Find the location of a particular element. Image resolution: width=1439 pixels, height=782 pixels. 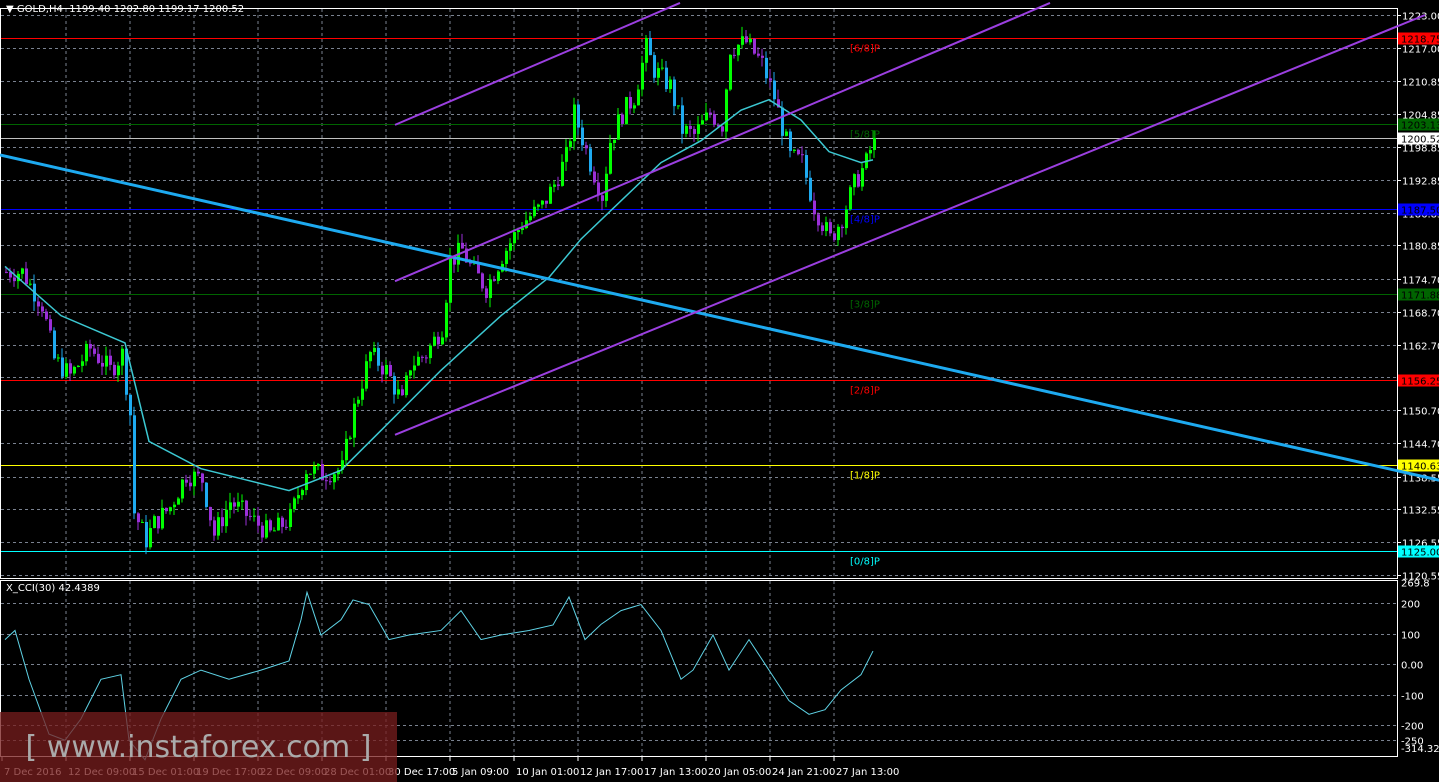

price-level-value: 1156.25 is located at coordinates (1420, 382).